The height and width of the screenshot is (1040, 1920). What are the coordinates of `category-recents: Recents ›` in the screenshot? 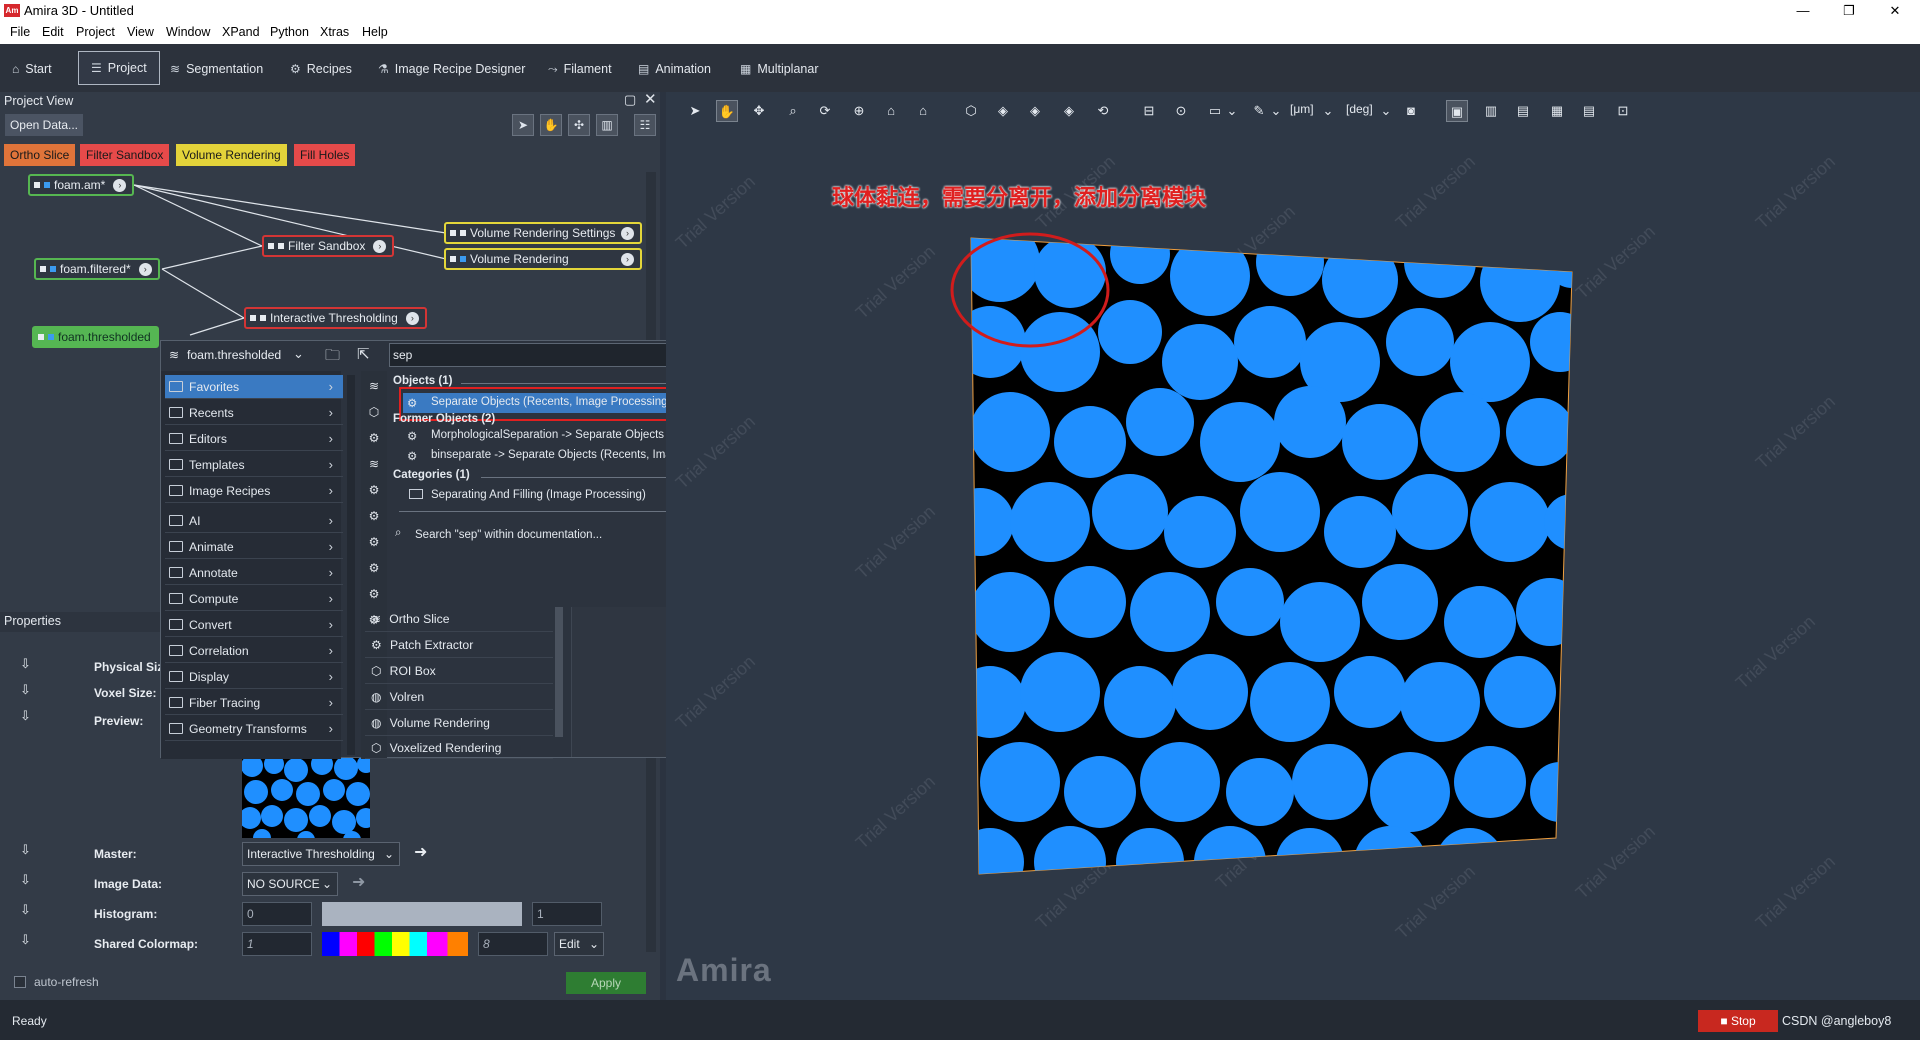 It's located at (254, 413).